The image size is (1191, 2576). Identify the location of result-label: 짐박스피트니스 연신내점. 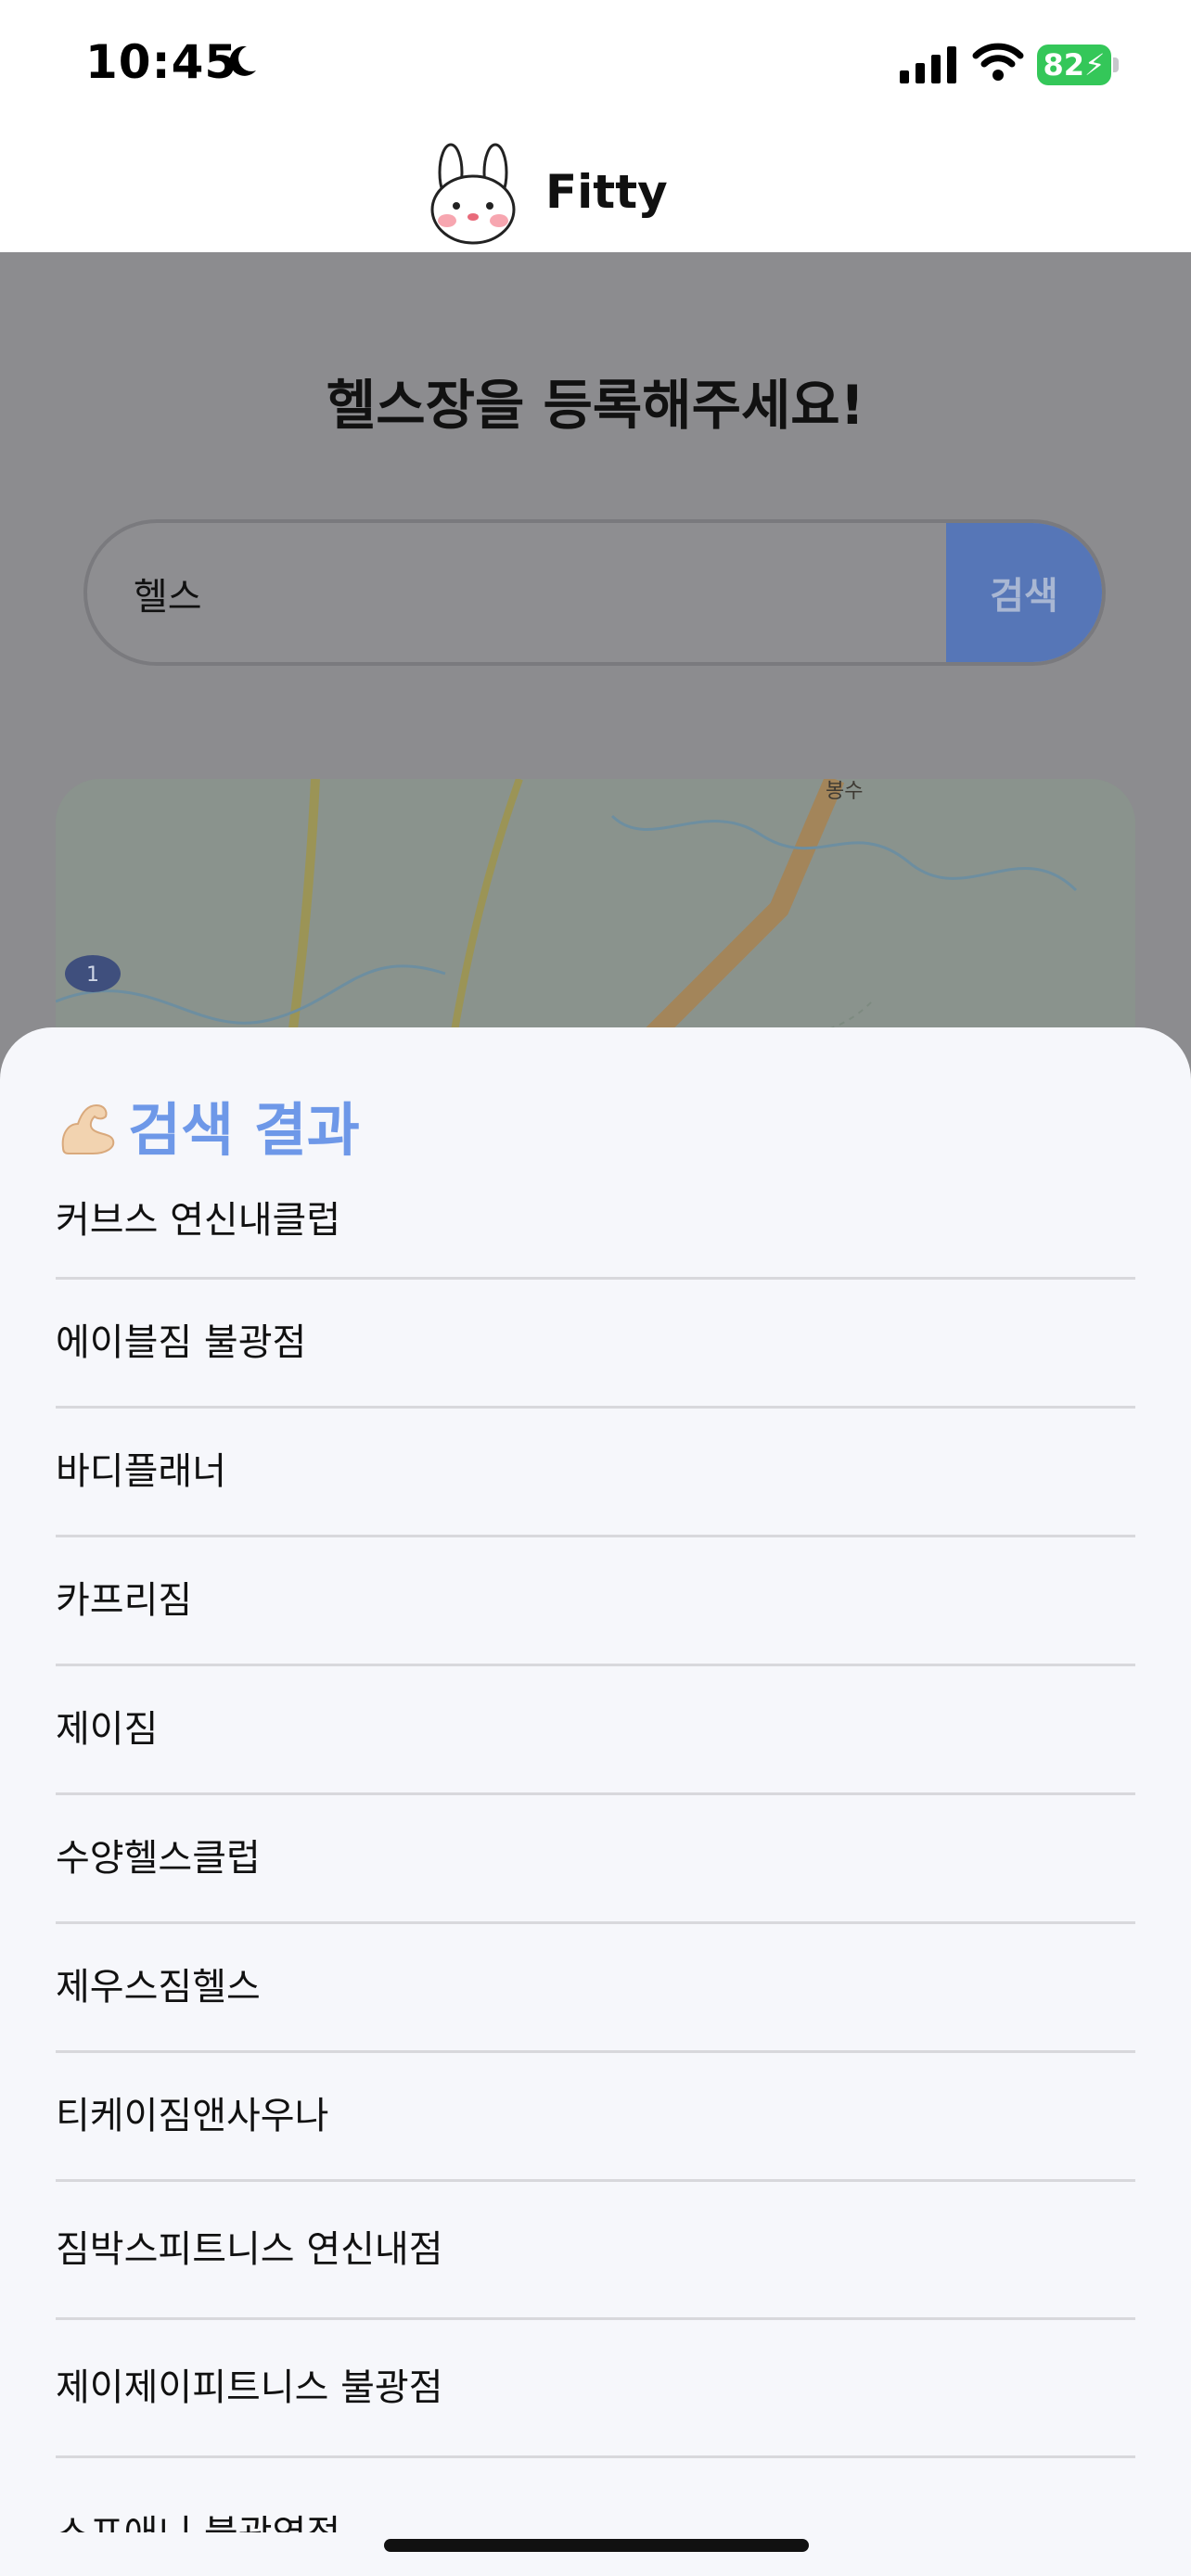
(249, 2249).